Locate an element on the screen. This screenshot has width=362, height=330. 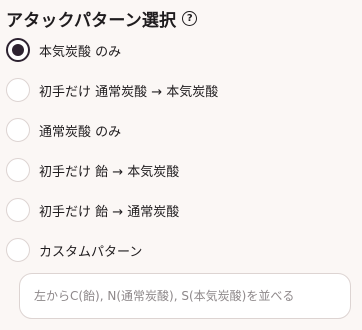
option-label: 初手だけ 通常炭酸 → 本気炭酸 is located at coordinates (129, 92).